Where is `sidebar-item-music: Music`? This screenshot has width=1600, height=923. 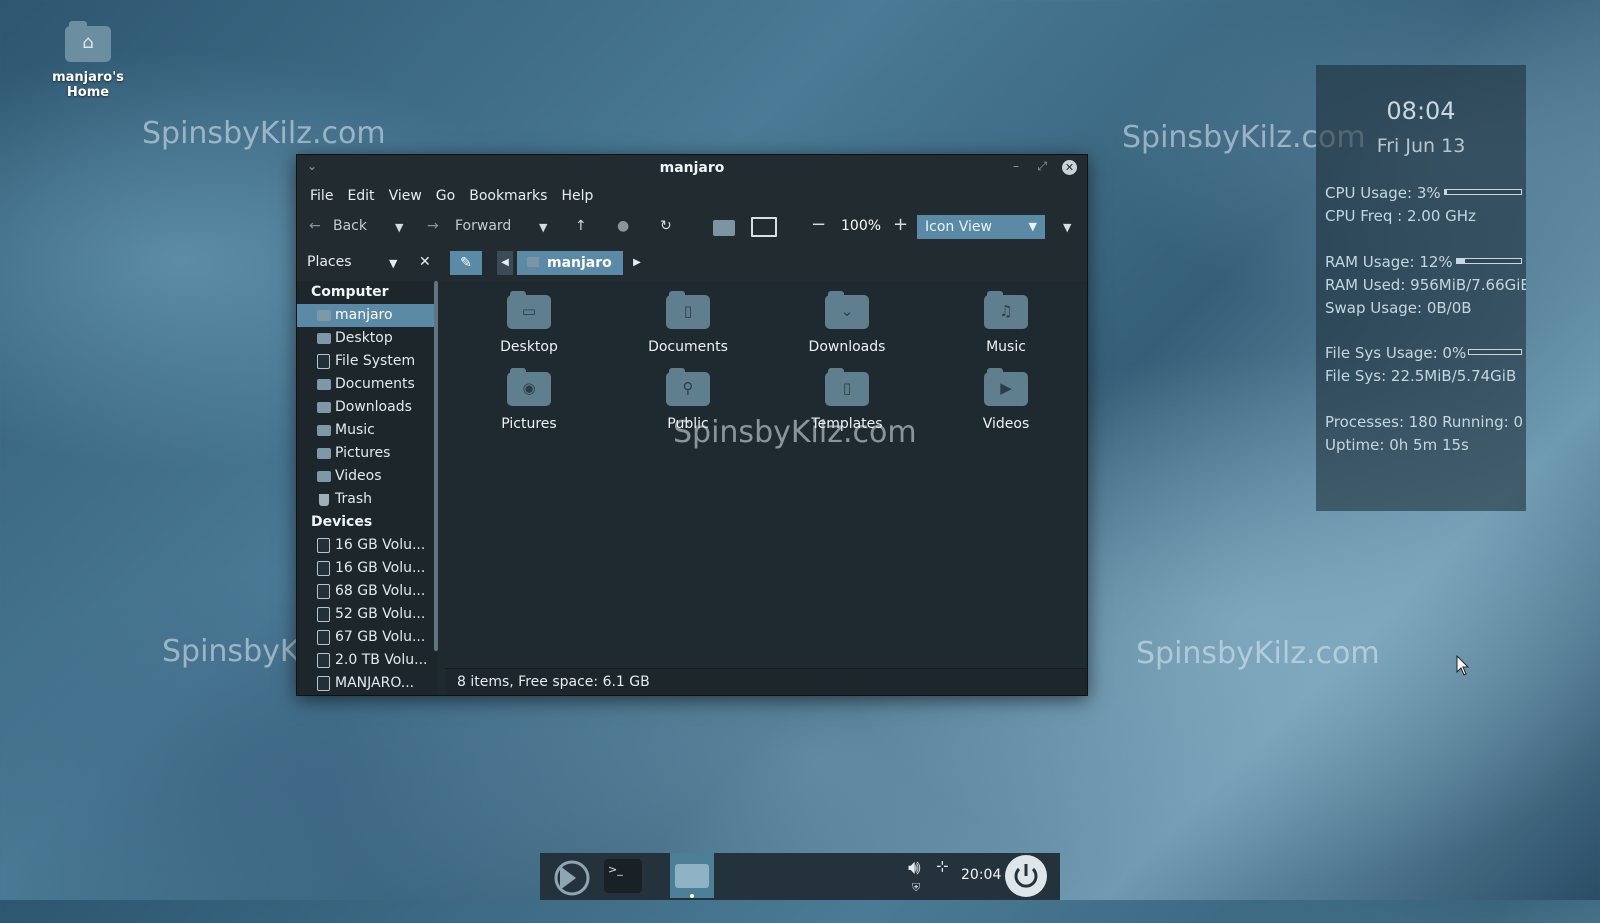 sidebar-item-music: Music is located at coordinates (367, 430).